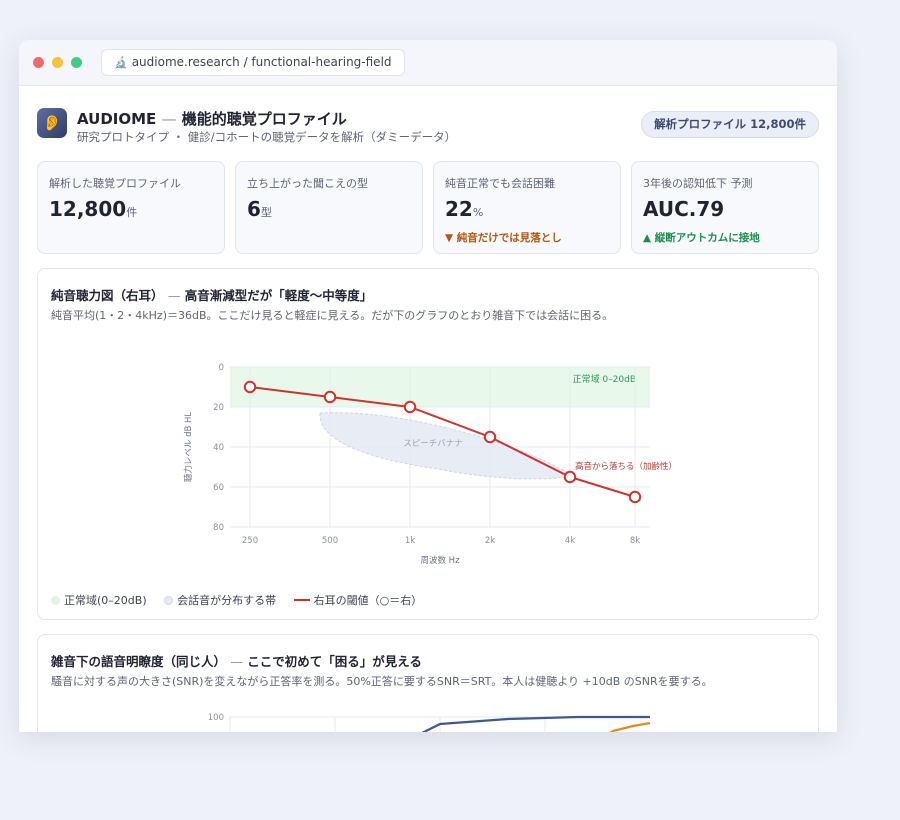  What do you see at coordinates (218, 448) in the screenshot?
I see `y-tick-label: 40` at bounding box center [218, 448].